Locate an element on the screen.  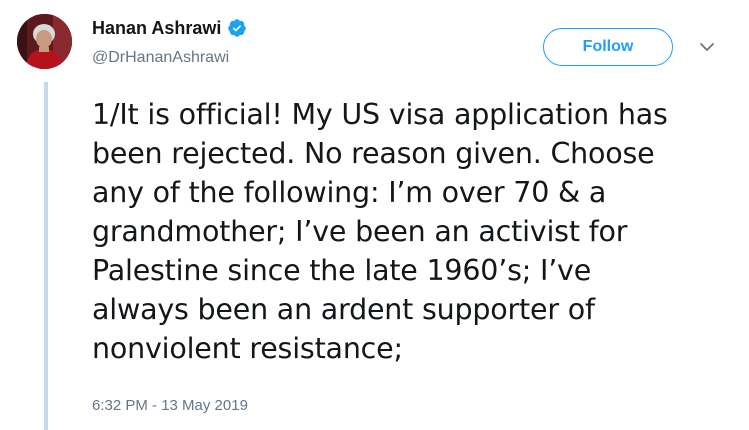
follow-button: Follow is located at coordinates (608, 47).